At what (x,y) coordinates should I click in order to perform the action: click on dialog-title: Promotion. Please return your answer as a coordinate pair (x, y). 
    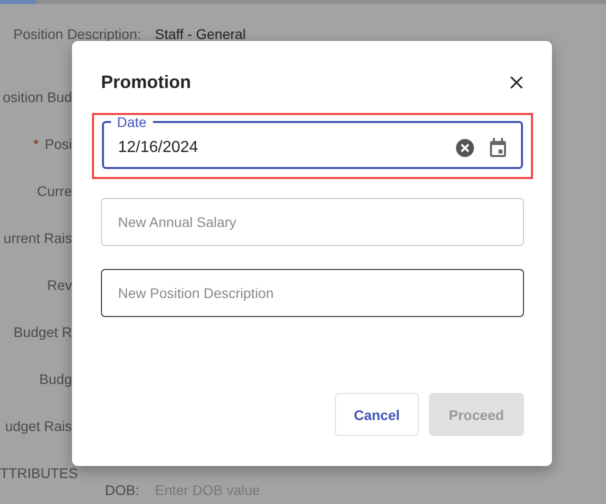
    Looking at the image, I should click on (146, 82).